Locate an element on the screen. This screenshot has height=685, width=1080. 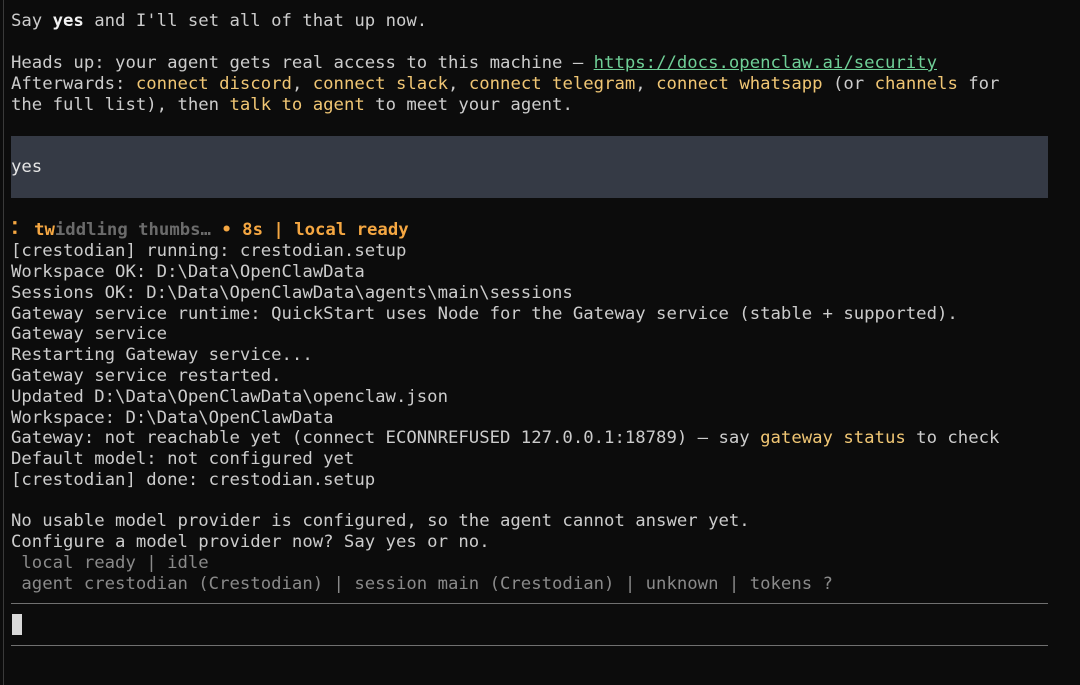
footer-status-line: local ready | idle is located at coordinates (110, 563).